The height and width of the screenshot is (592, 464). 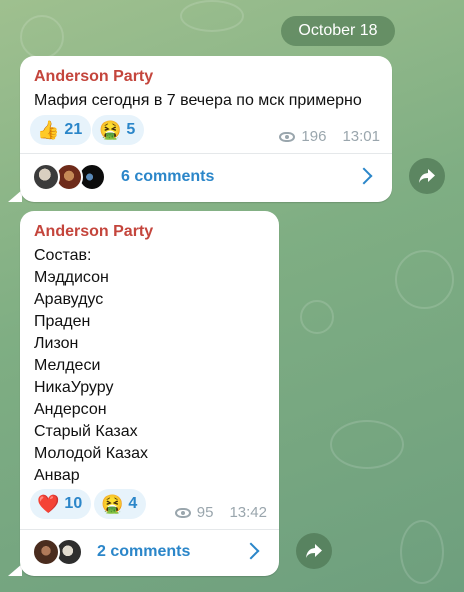 I want to click on view-count: 196, so click(x=314, y=136).